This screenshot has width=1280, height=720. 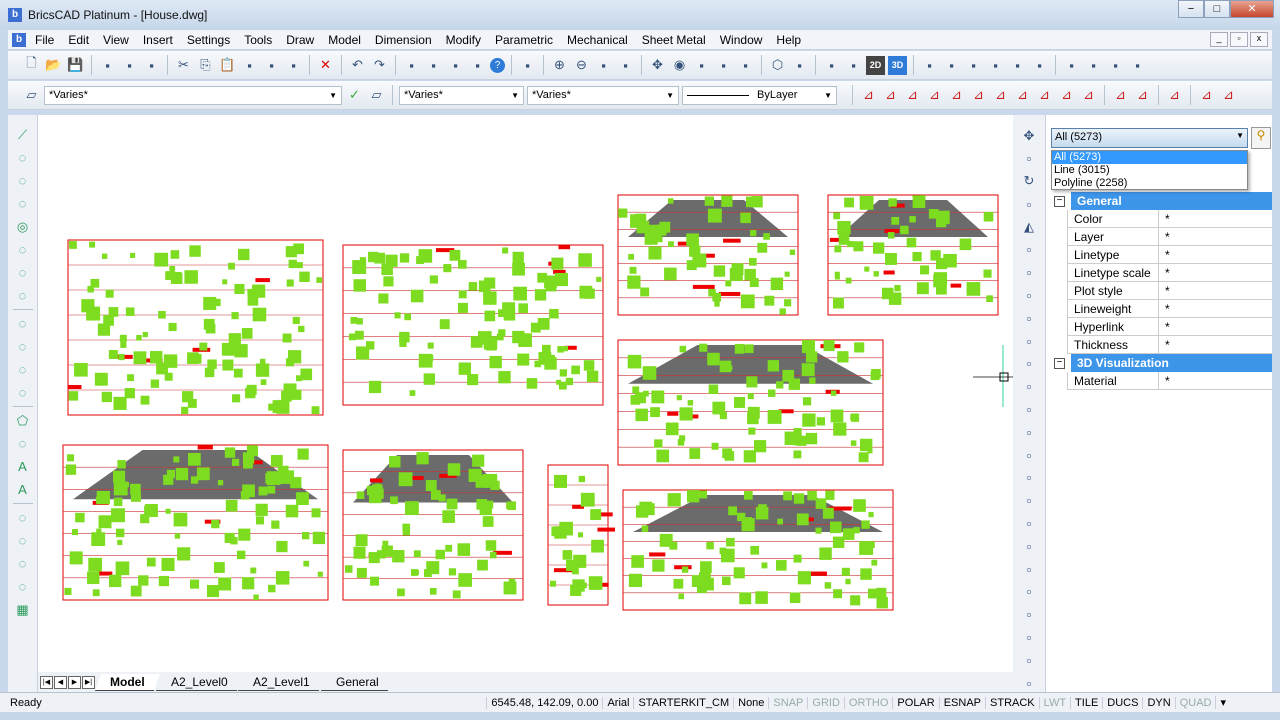 I want to click on snap-track-icon: ⊿, so click(x=1228, y=95).